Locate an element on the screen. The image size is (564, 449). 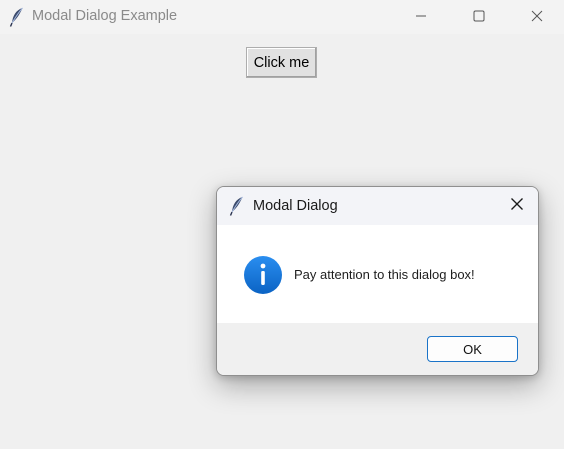
minimize-icon is located at coordinates (421, 16).